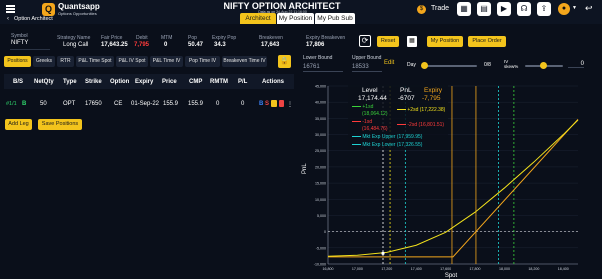  I want to click on y-tick-label: 20,000, so click(320, 167).